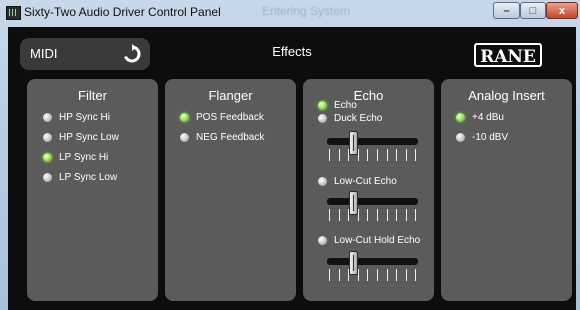  I want to click on maximize-button: □, so click(533, 10).